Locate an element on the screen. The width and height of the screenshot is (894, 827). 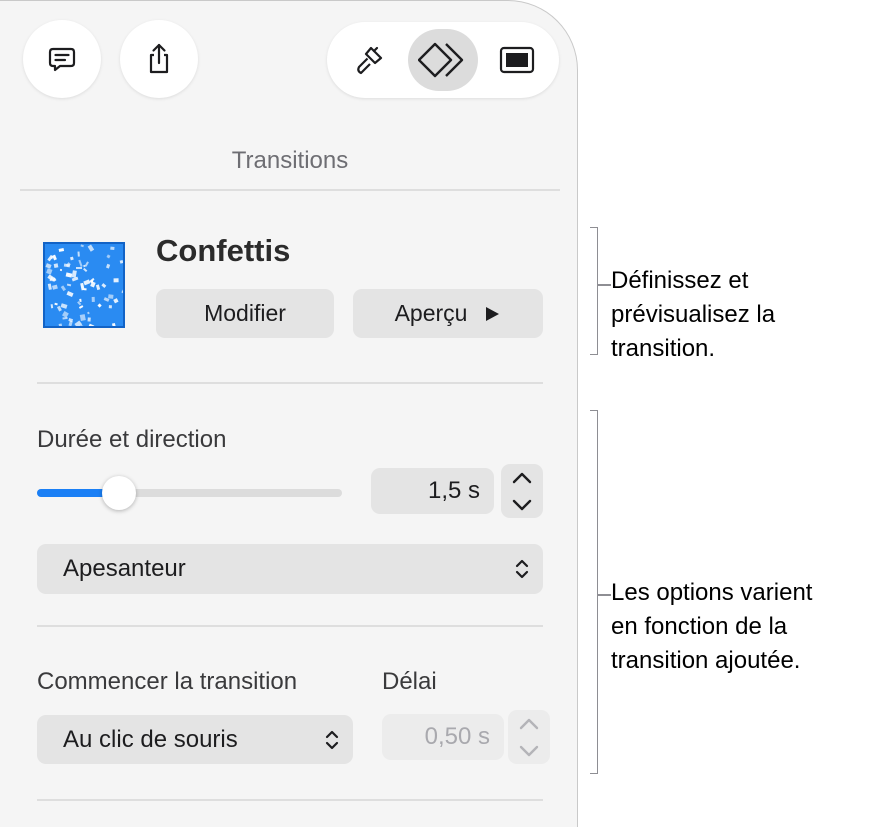
comment-bubble-icon is located at coordinates (62, 59).